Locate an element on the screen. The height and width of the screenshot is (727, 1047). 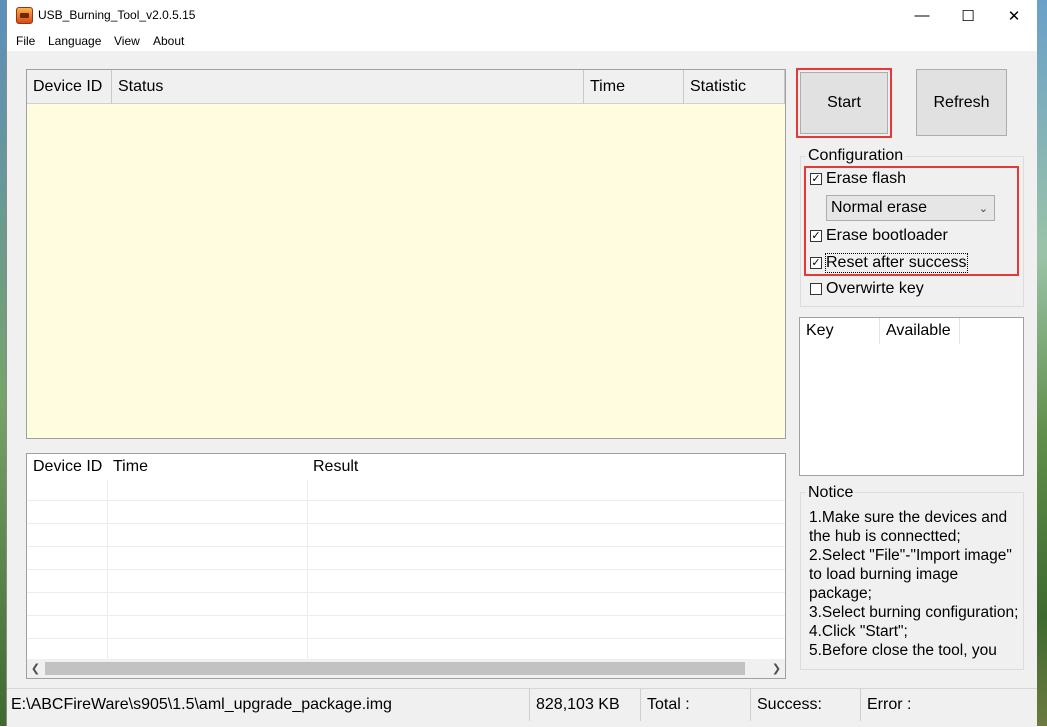
checkbox-unchecked-icon is located at coordinates (816, 289).